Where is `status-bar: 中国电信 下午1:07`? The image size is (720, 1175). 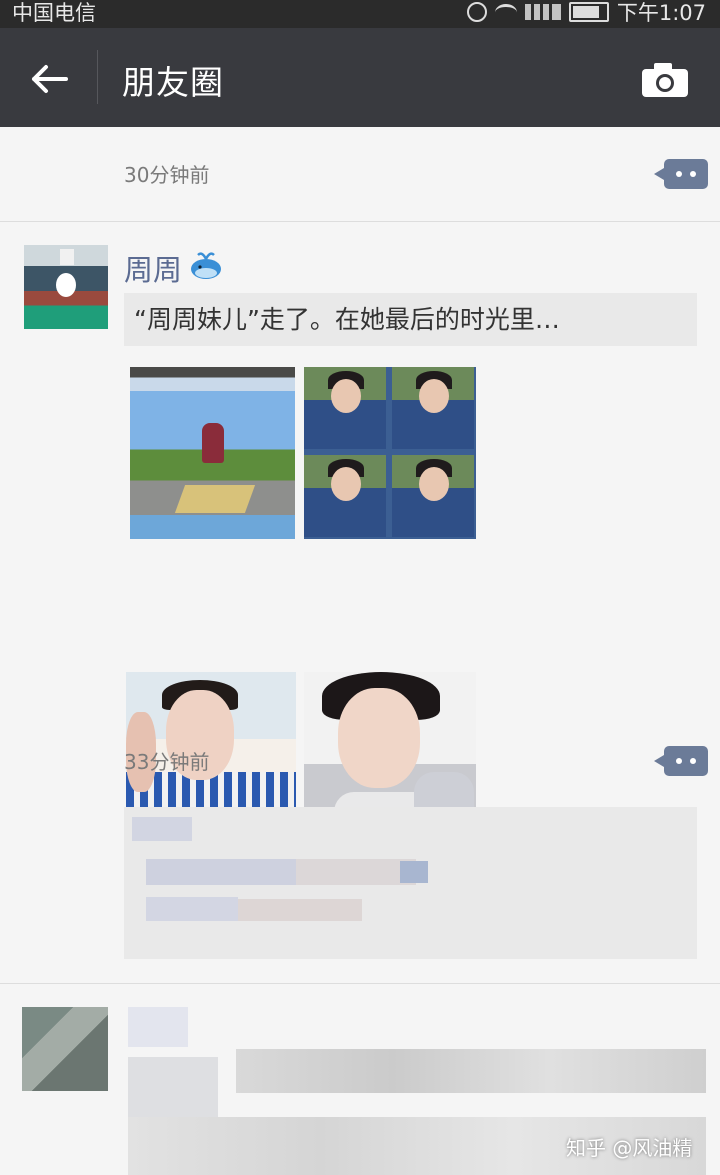
status-bar: 中国电信 下午1:07 is located at coordinates (360, 14).